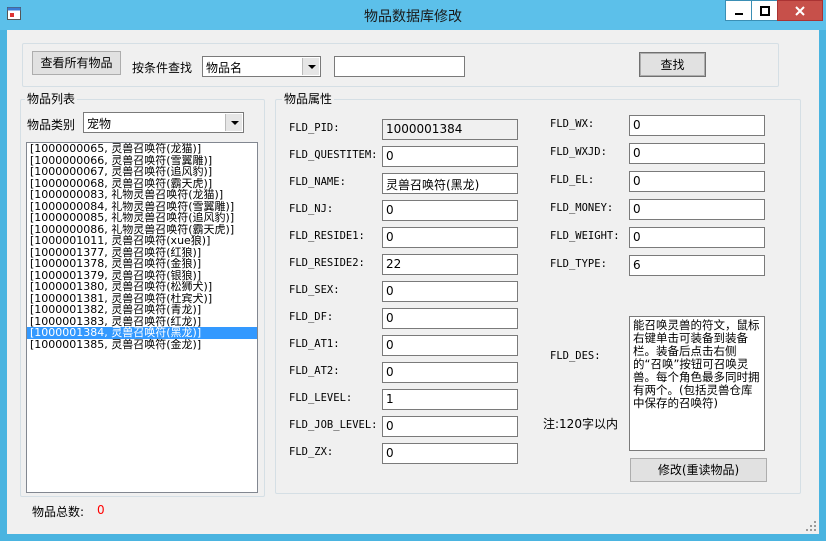  Describe the element at coordinates (142, 195) in the screenshot. I see `list-item: [1000000083, 礼物灵兽召唤符(龙猫)]` at that location.